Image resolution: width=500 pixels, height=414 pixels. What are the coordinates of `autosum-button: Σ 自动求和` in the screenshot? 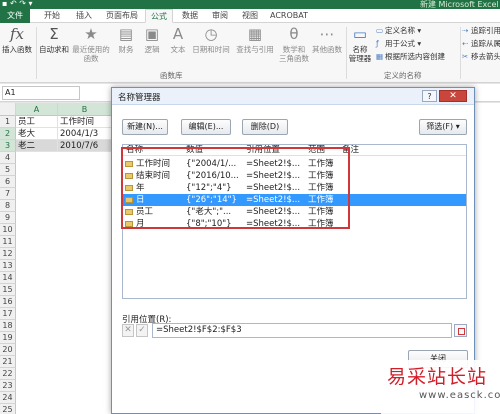 It's located at (54, 39).